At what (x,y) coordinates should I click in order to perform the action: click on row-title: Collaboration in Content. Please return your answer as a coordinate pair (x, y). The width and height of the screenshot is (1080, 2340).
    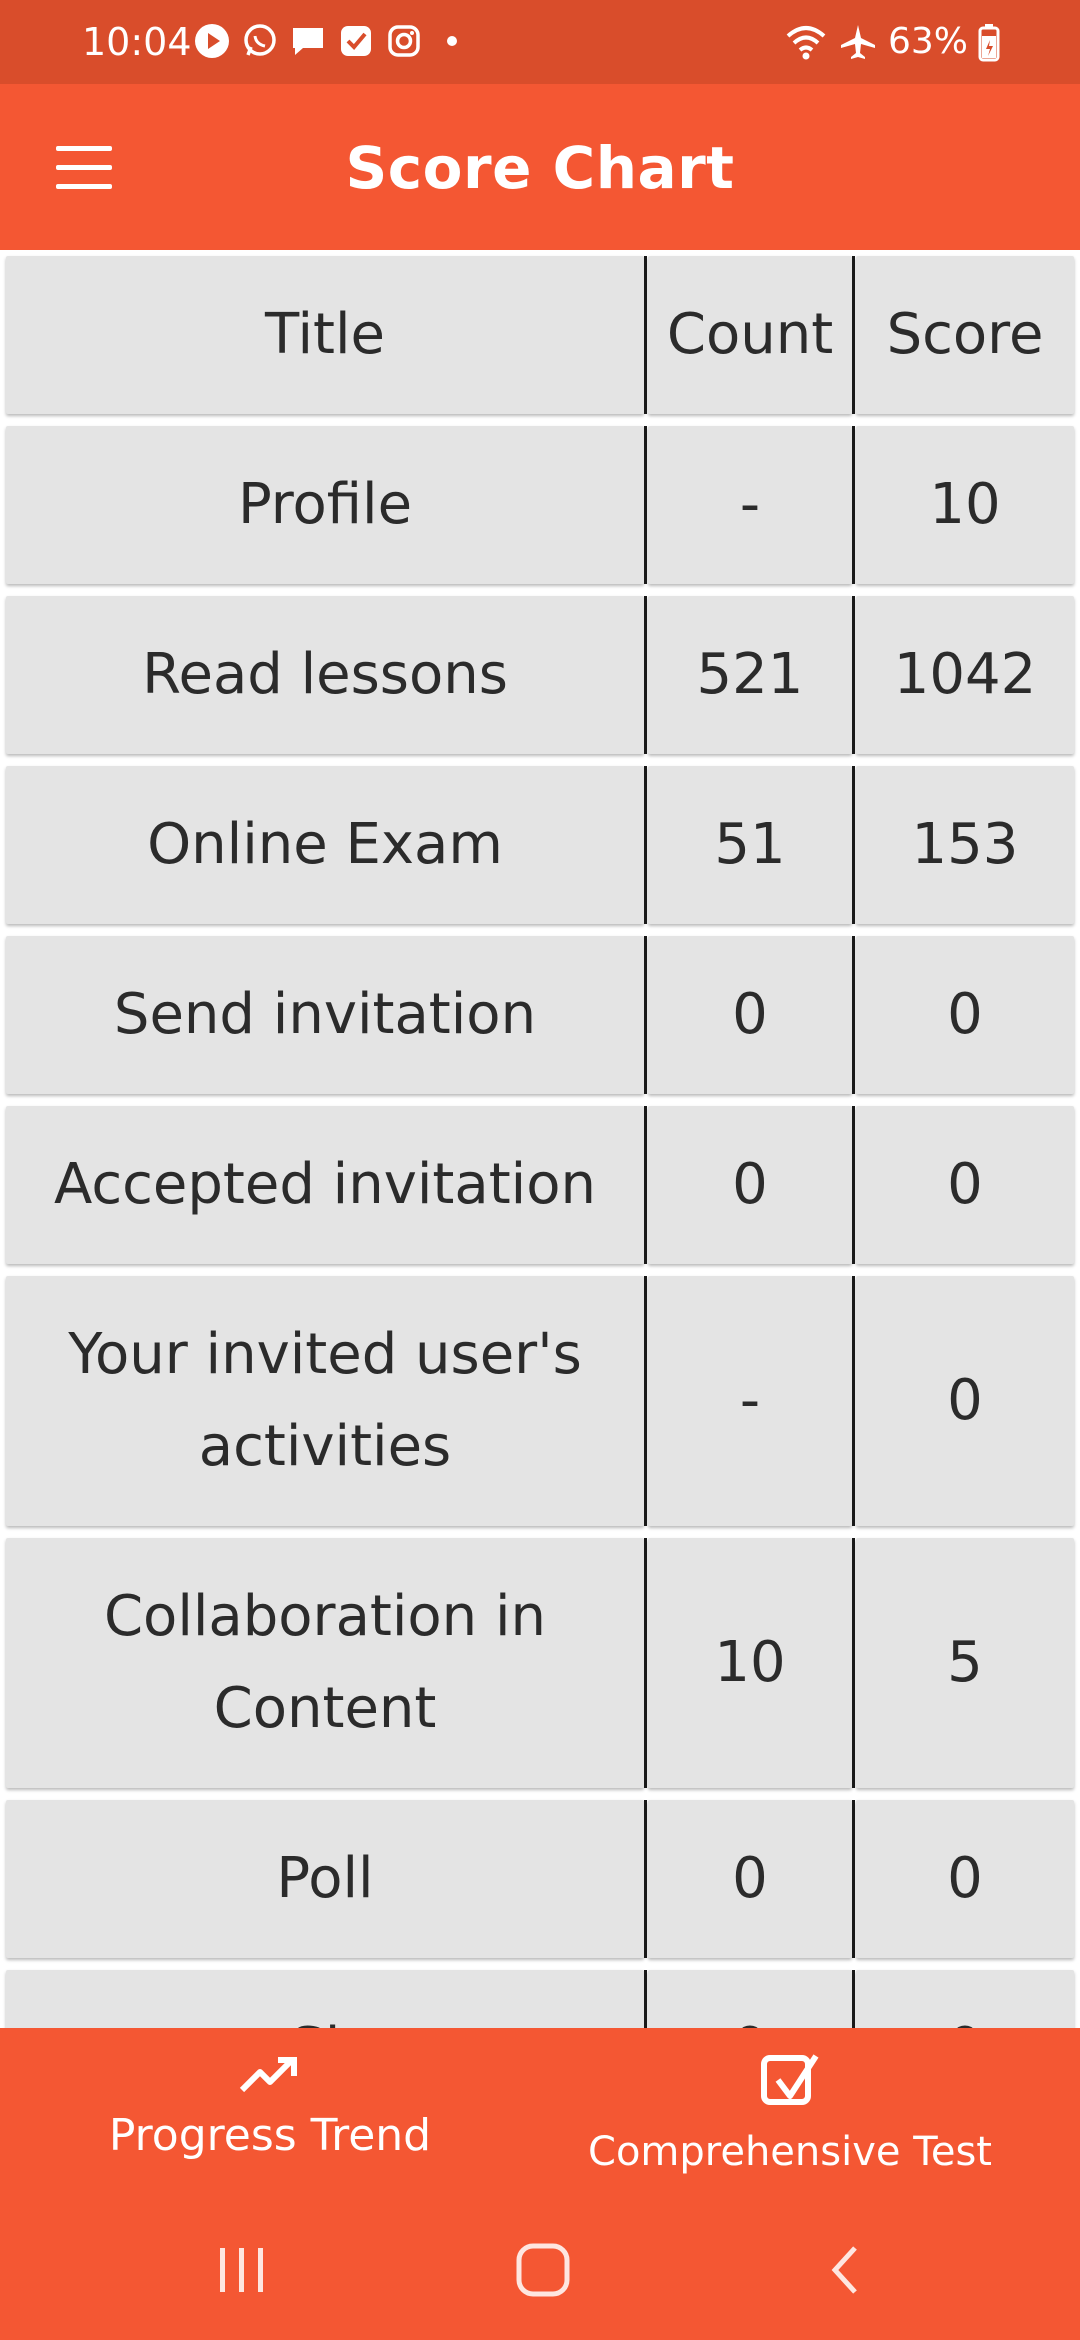
    Looking at the image, I should click on (325, 1662).